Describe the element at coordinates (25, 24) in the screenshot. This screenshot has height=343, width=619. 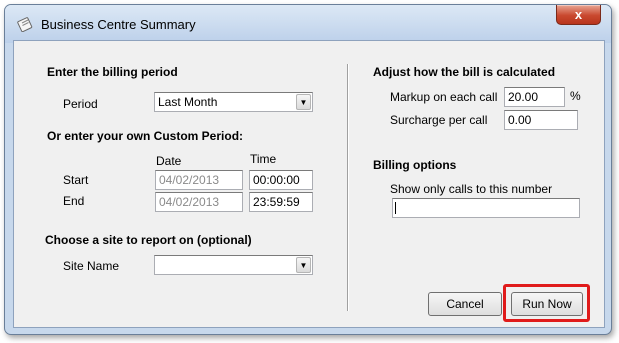
I see `report-icon` at that location.